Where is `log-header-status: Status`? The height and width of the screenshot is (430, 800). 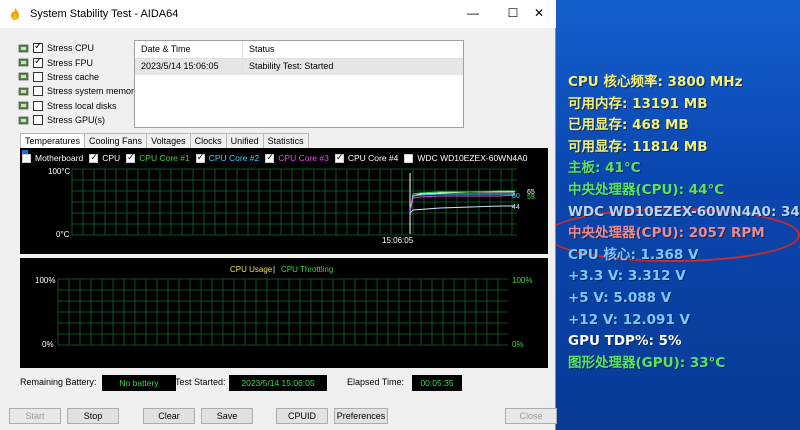 log-header-status: Status is located at coordinates (353, 49).